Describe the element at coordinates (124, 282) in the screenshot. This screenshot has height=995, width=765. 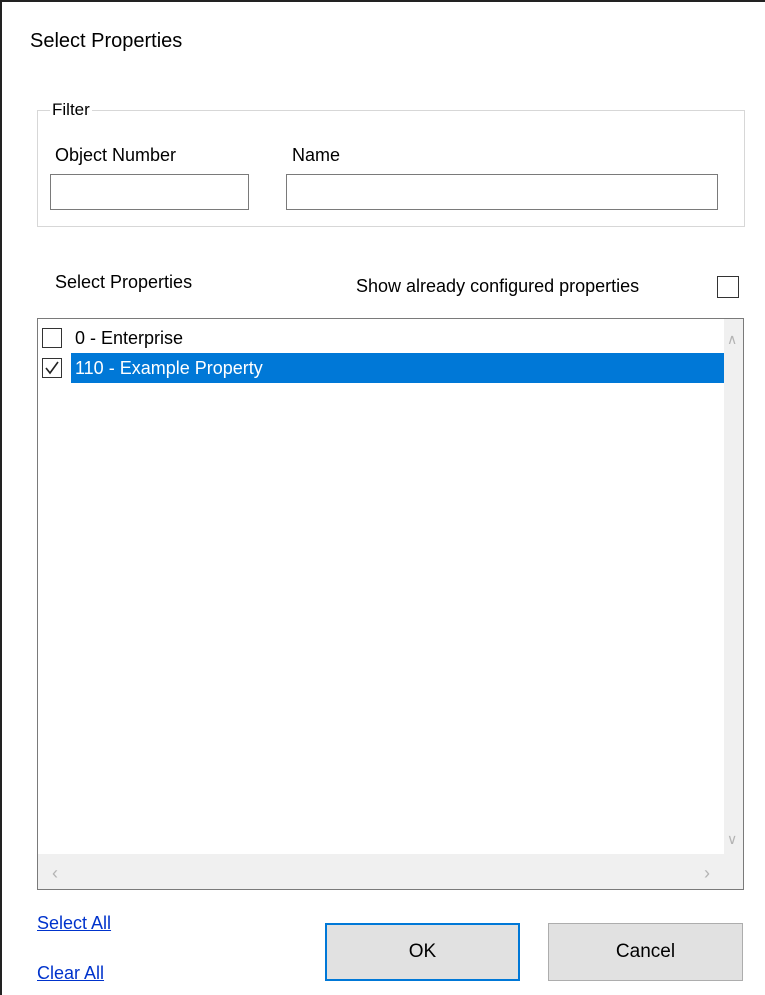
I see `select-properties-label: Select Properties` at that location.